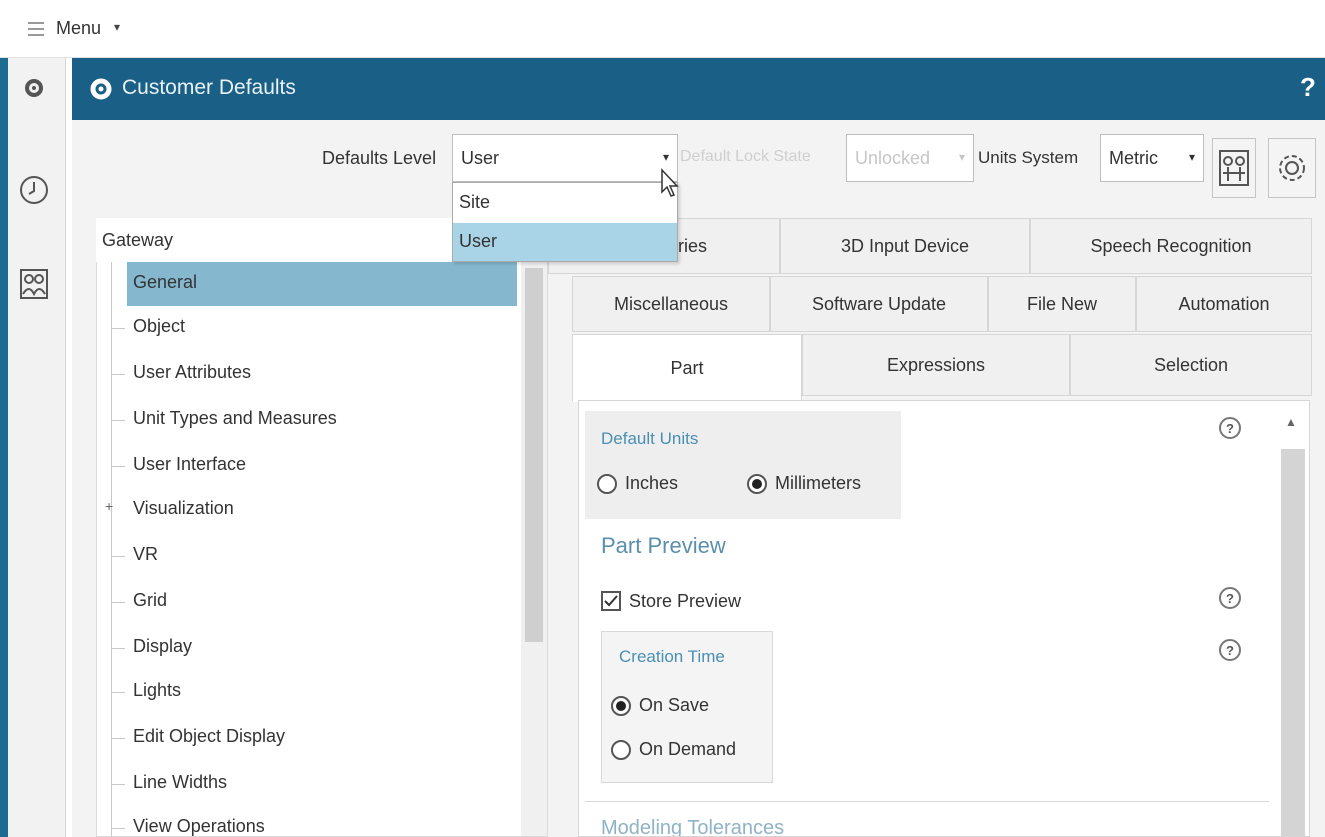 The image size is (1325, 837). I want to click on tab-label: Expressions, so click(936, 364).